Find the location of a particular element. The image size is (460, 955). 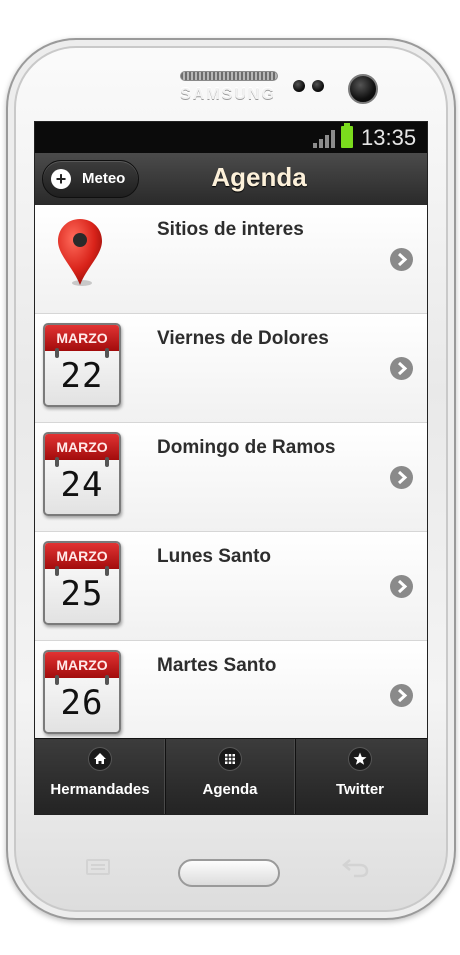

brand-logo: SAMSUNG is located at coordinates (228, 94).